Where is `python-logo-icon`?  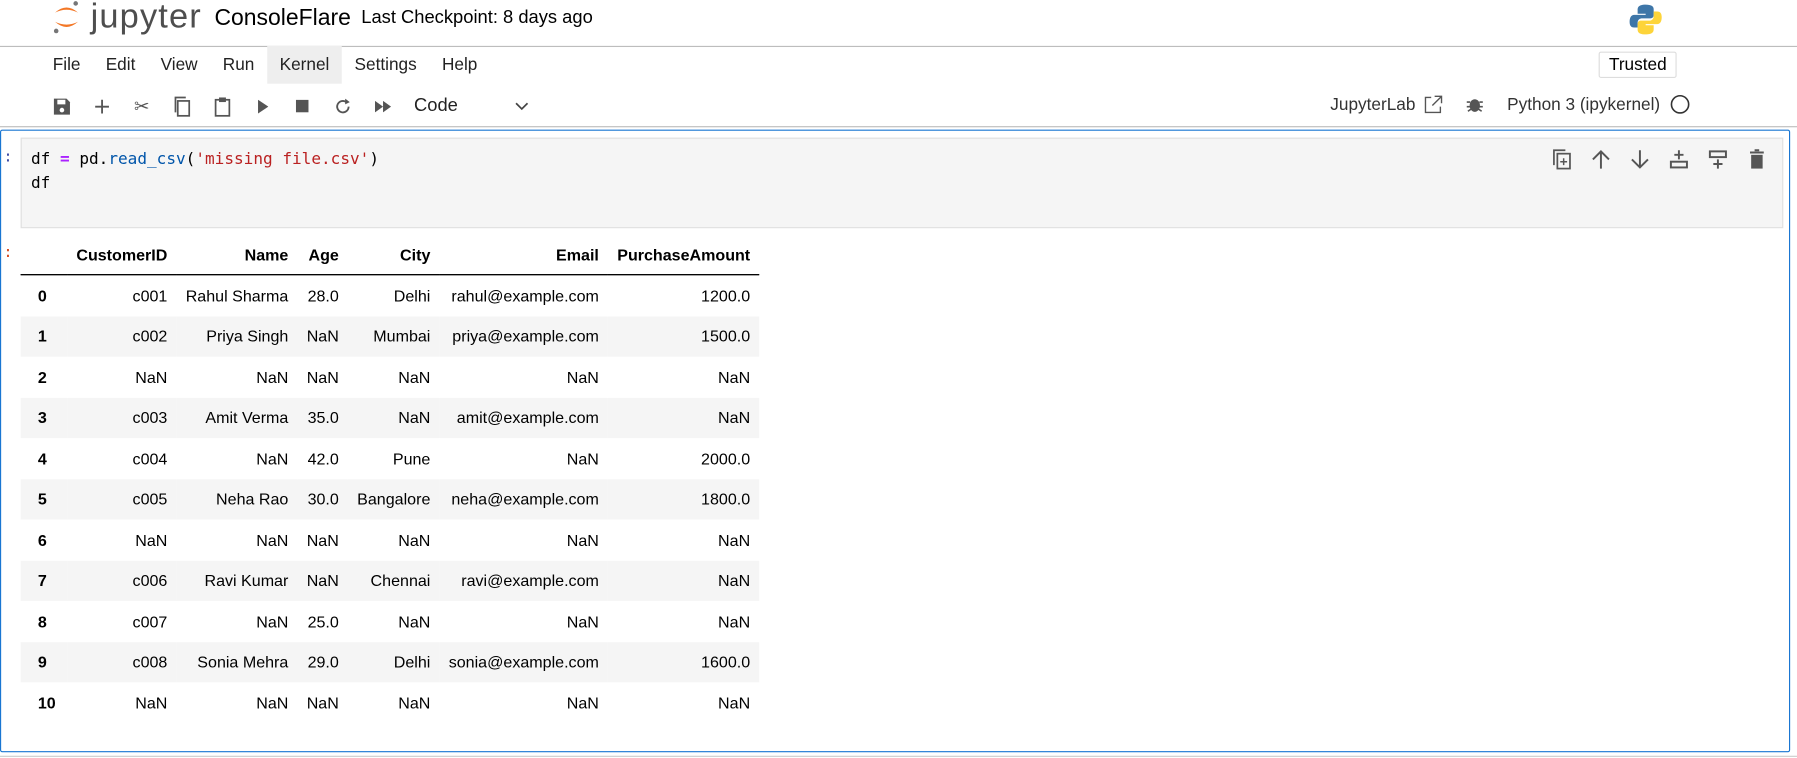
python-logo-icon is located at coordinates (1645, 19).